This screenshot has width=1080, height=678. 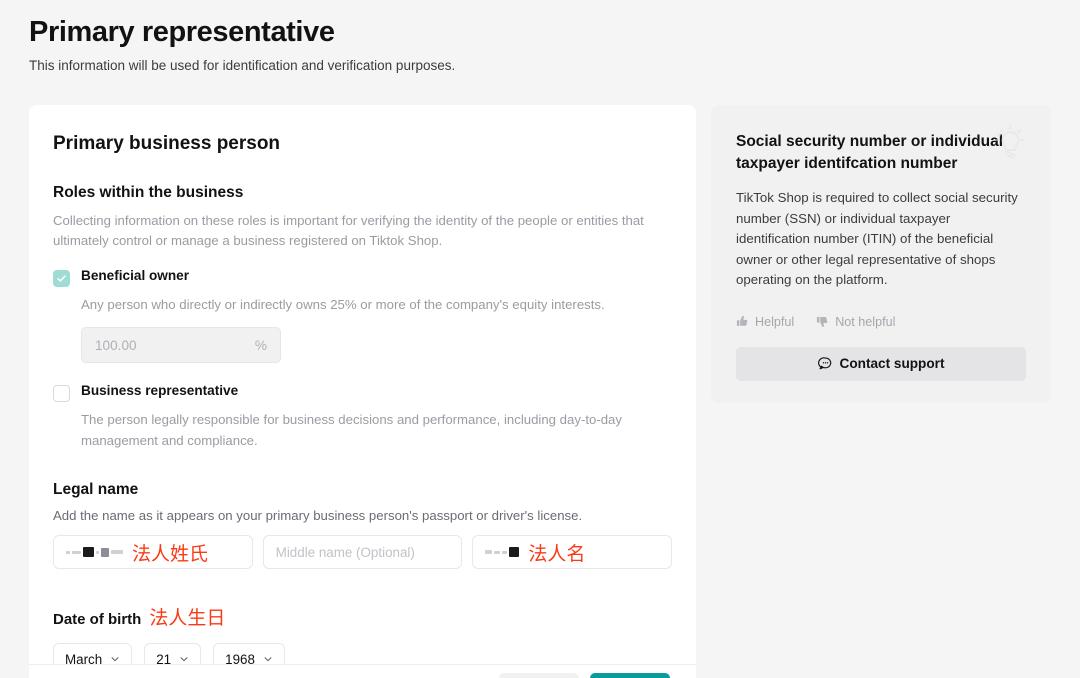 What do you see at coordinates (1010, 144) in the screenshot?
I see `lightbulb-icon` at bounding box center [1010, 144].